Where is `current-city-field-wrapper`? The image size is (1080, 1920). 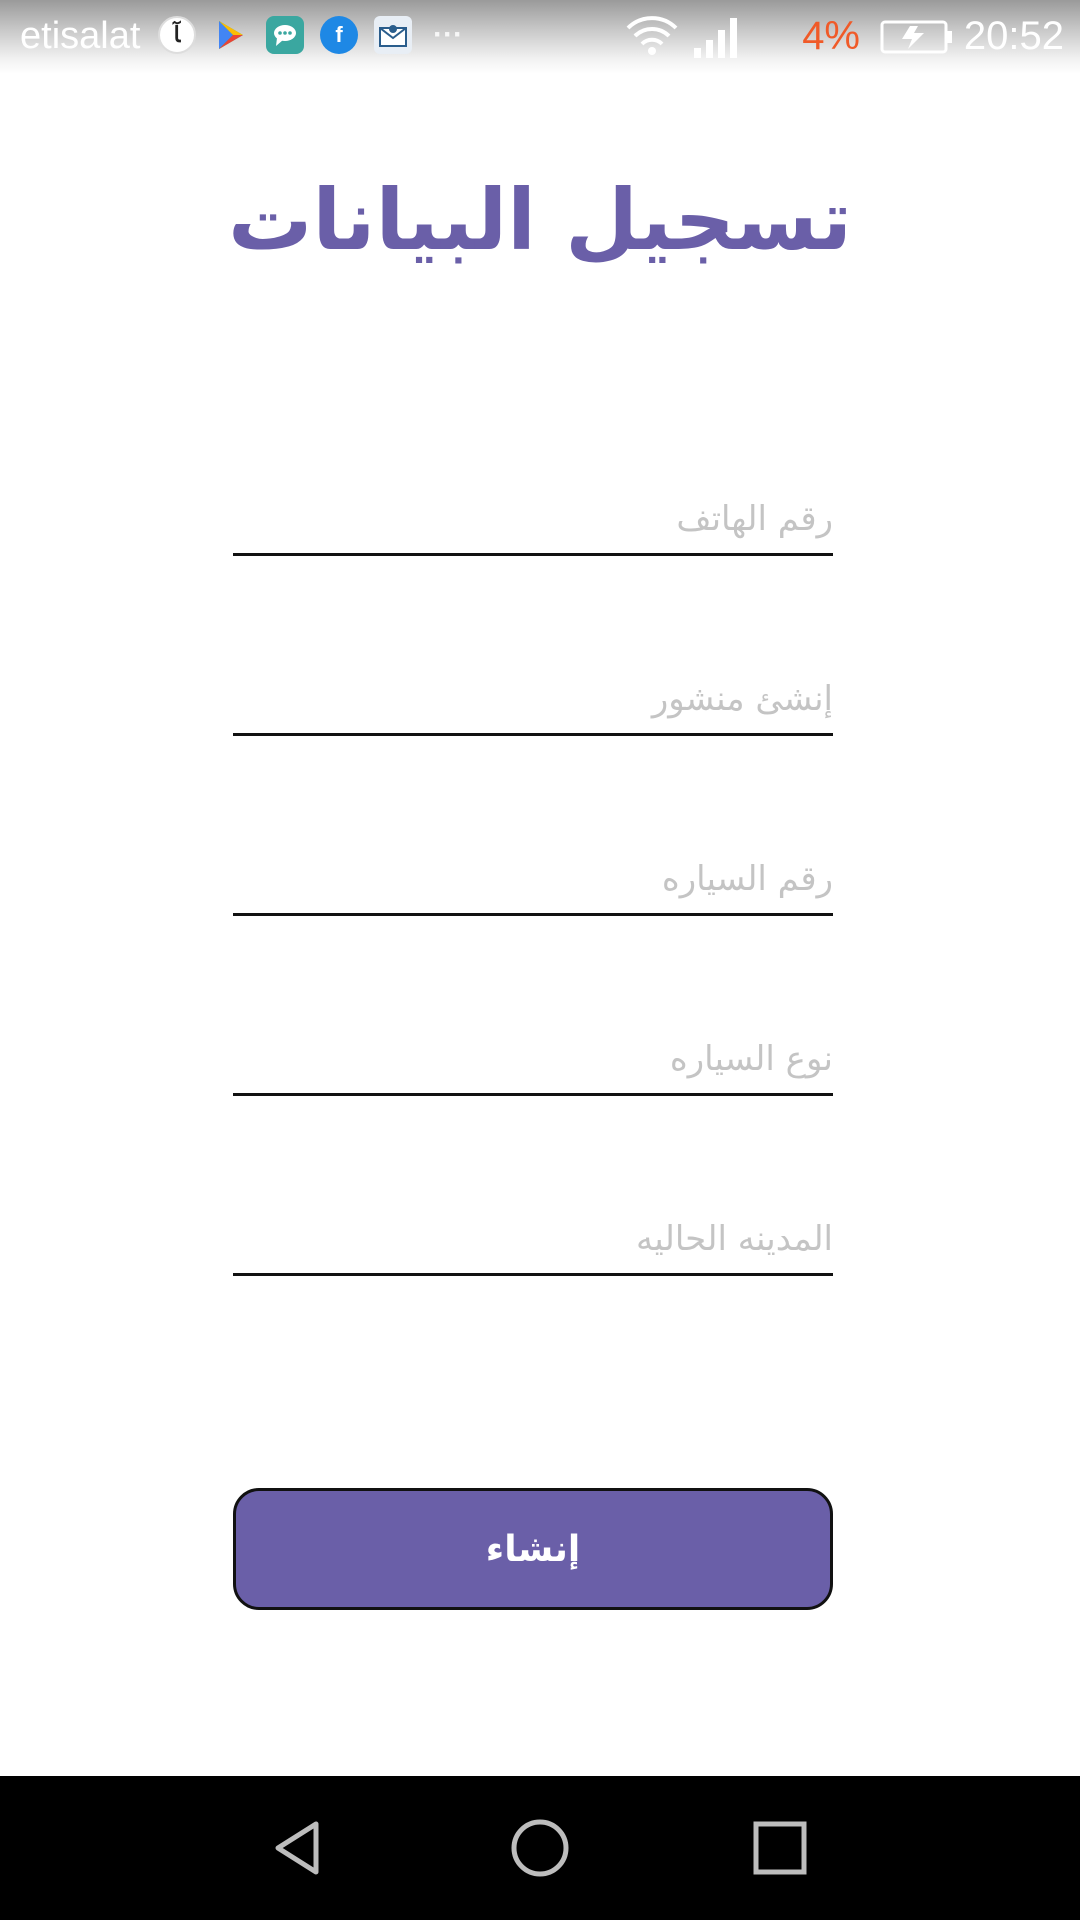
current-city-field-wrapper is located at coordinates (533, 1226).